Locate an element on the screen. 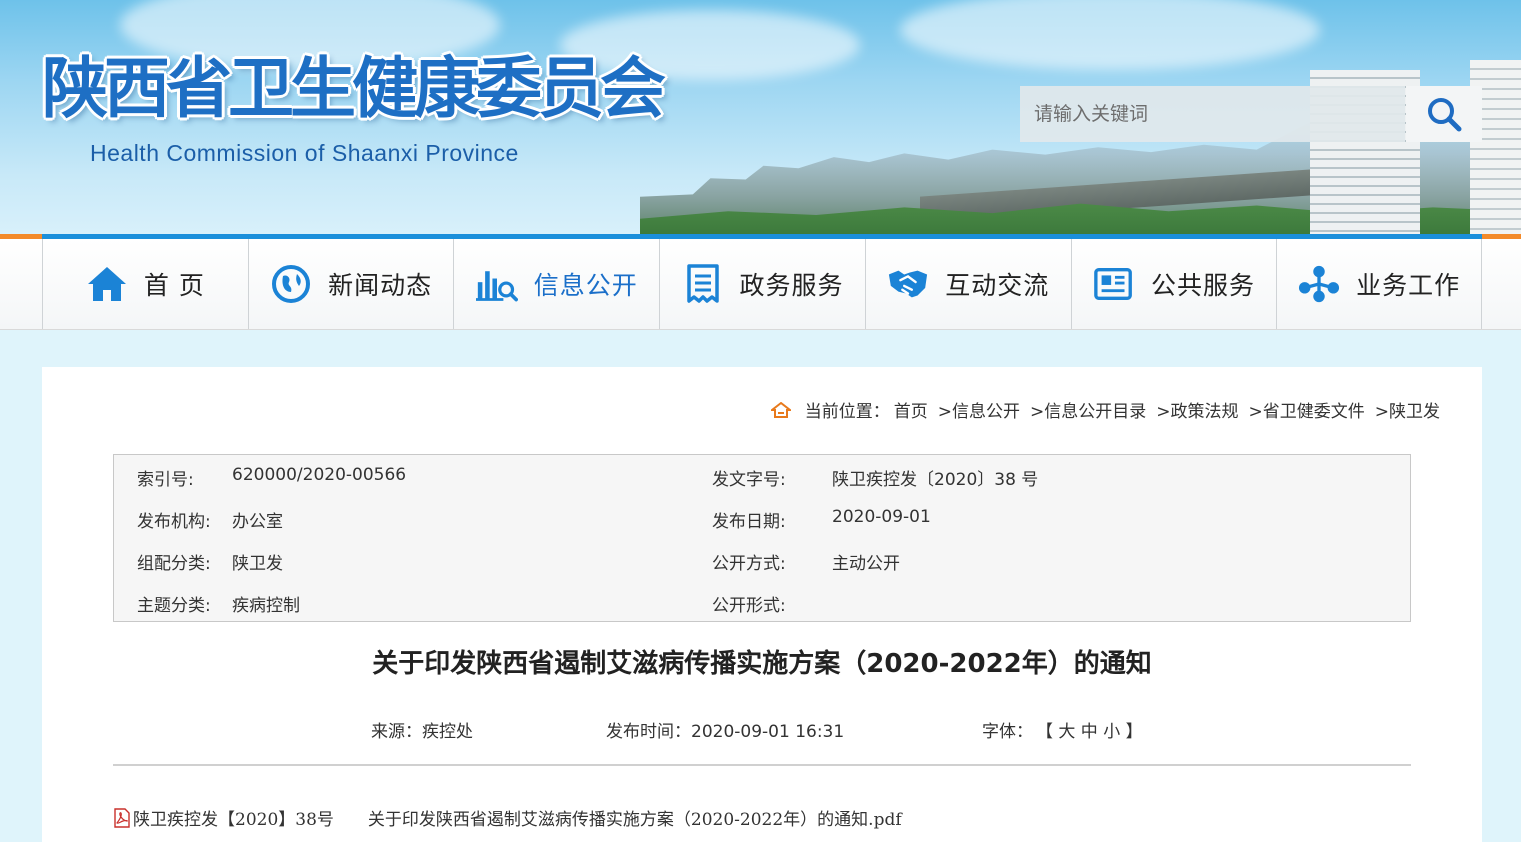  newspaper-icon is located at coordinates (1114, 284).